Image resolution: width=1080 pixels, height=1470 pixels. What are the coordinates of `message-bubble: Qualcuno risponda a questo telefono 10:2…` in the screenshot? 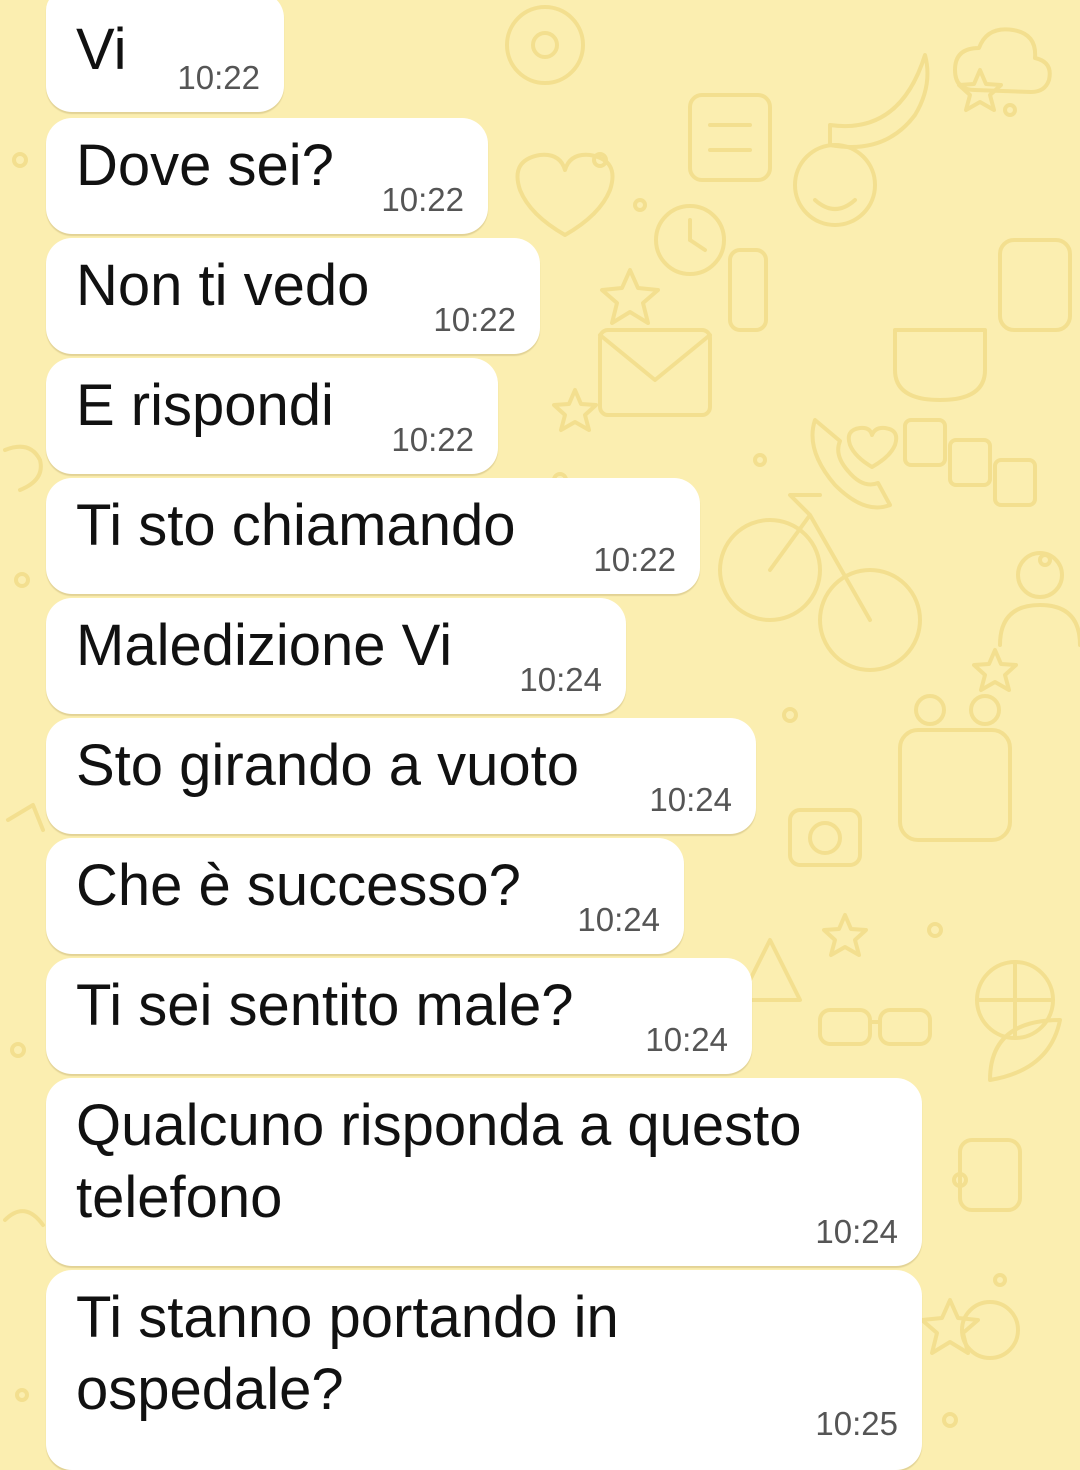 It's located at (484, 1172).